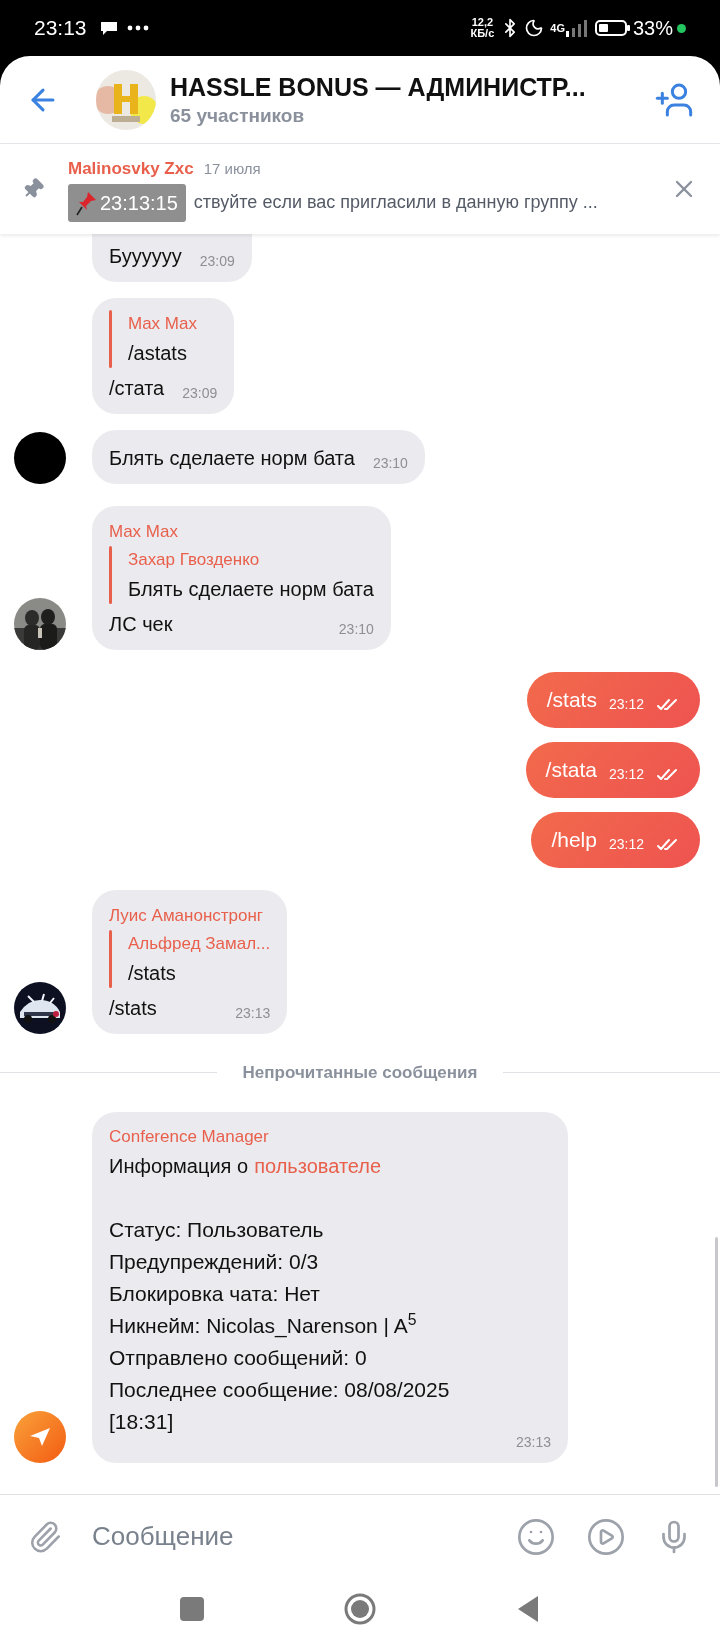 This screenshot has height=1650, width=720. I want to click on message-text: /help, so click(574, 840).